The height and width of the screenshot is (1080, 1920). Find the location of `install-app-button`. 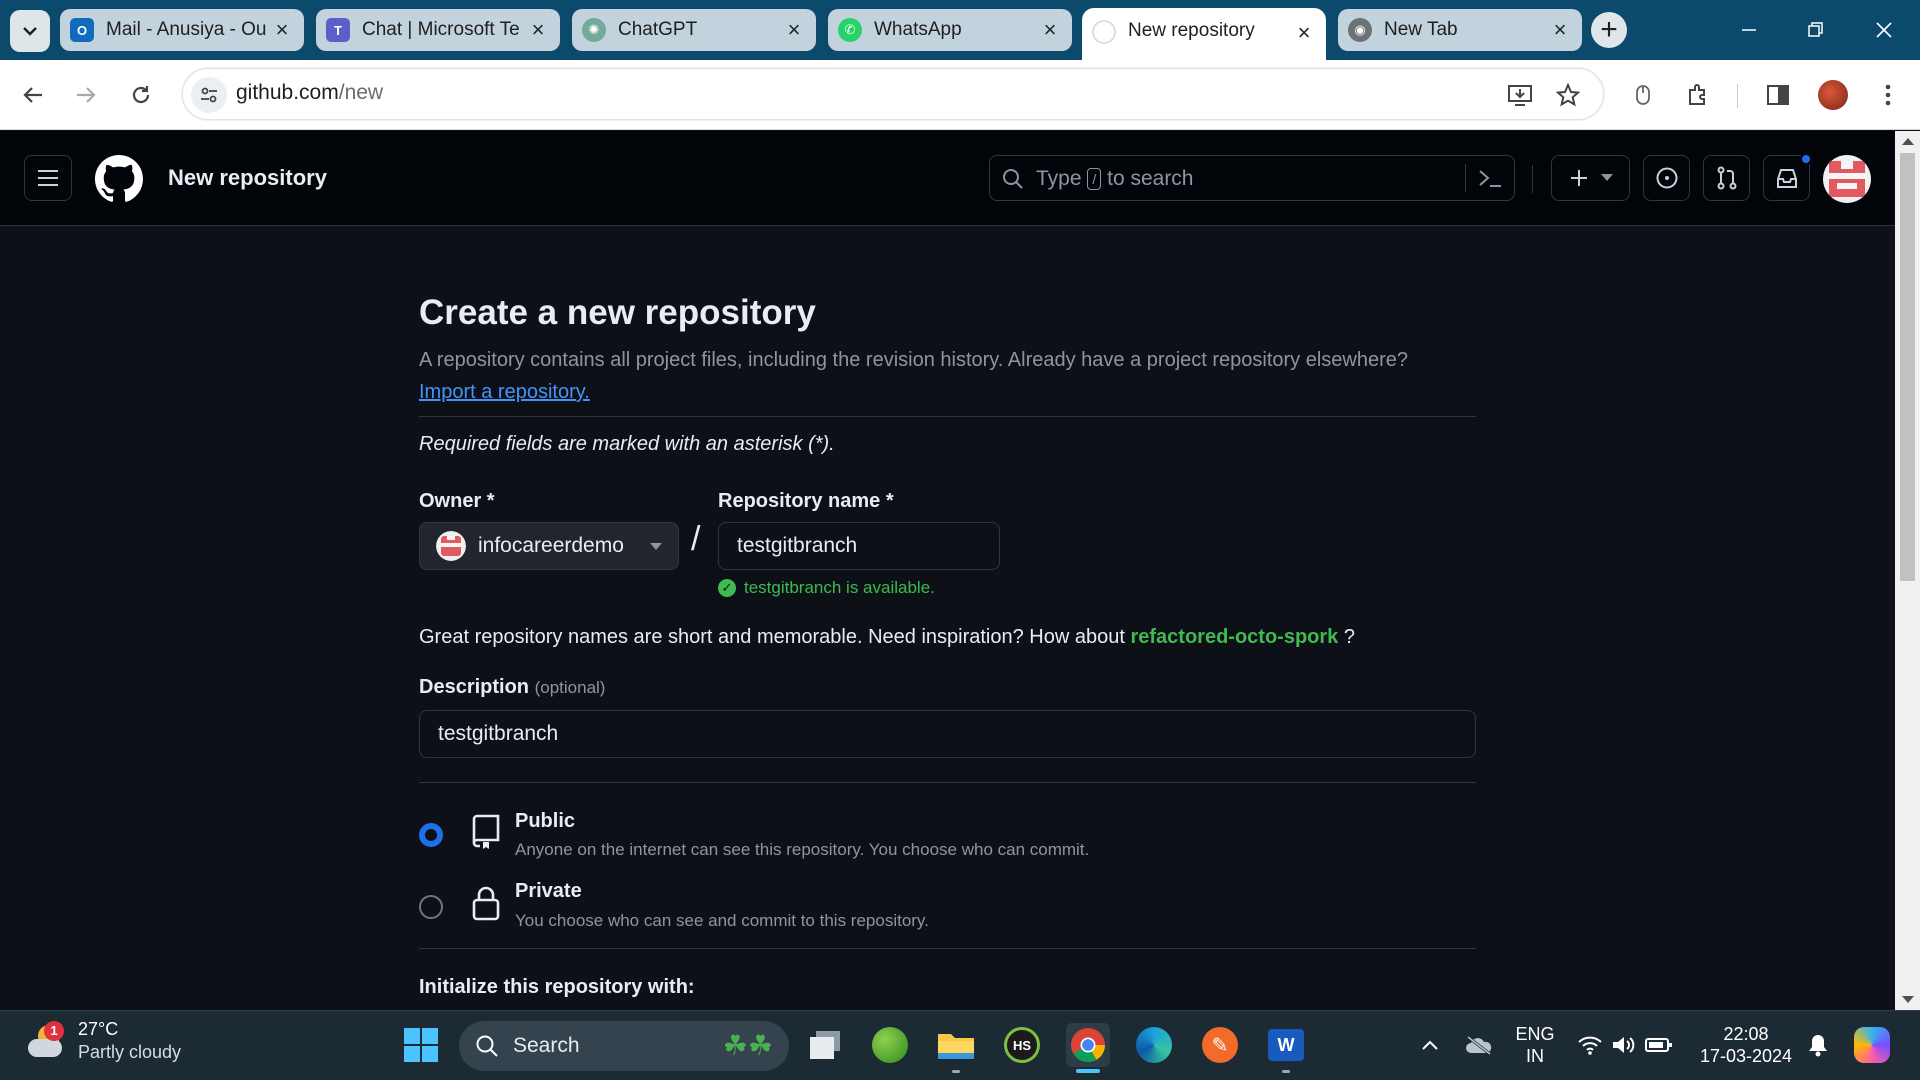

install-app-button is located at coordinates (1520, 95).